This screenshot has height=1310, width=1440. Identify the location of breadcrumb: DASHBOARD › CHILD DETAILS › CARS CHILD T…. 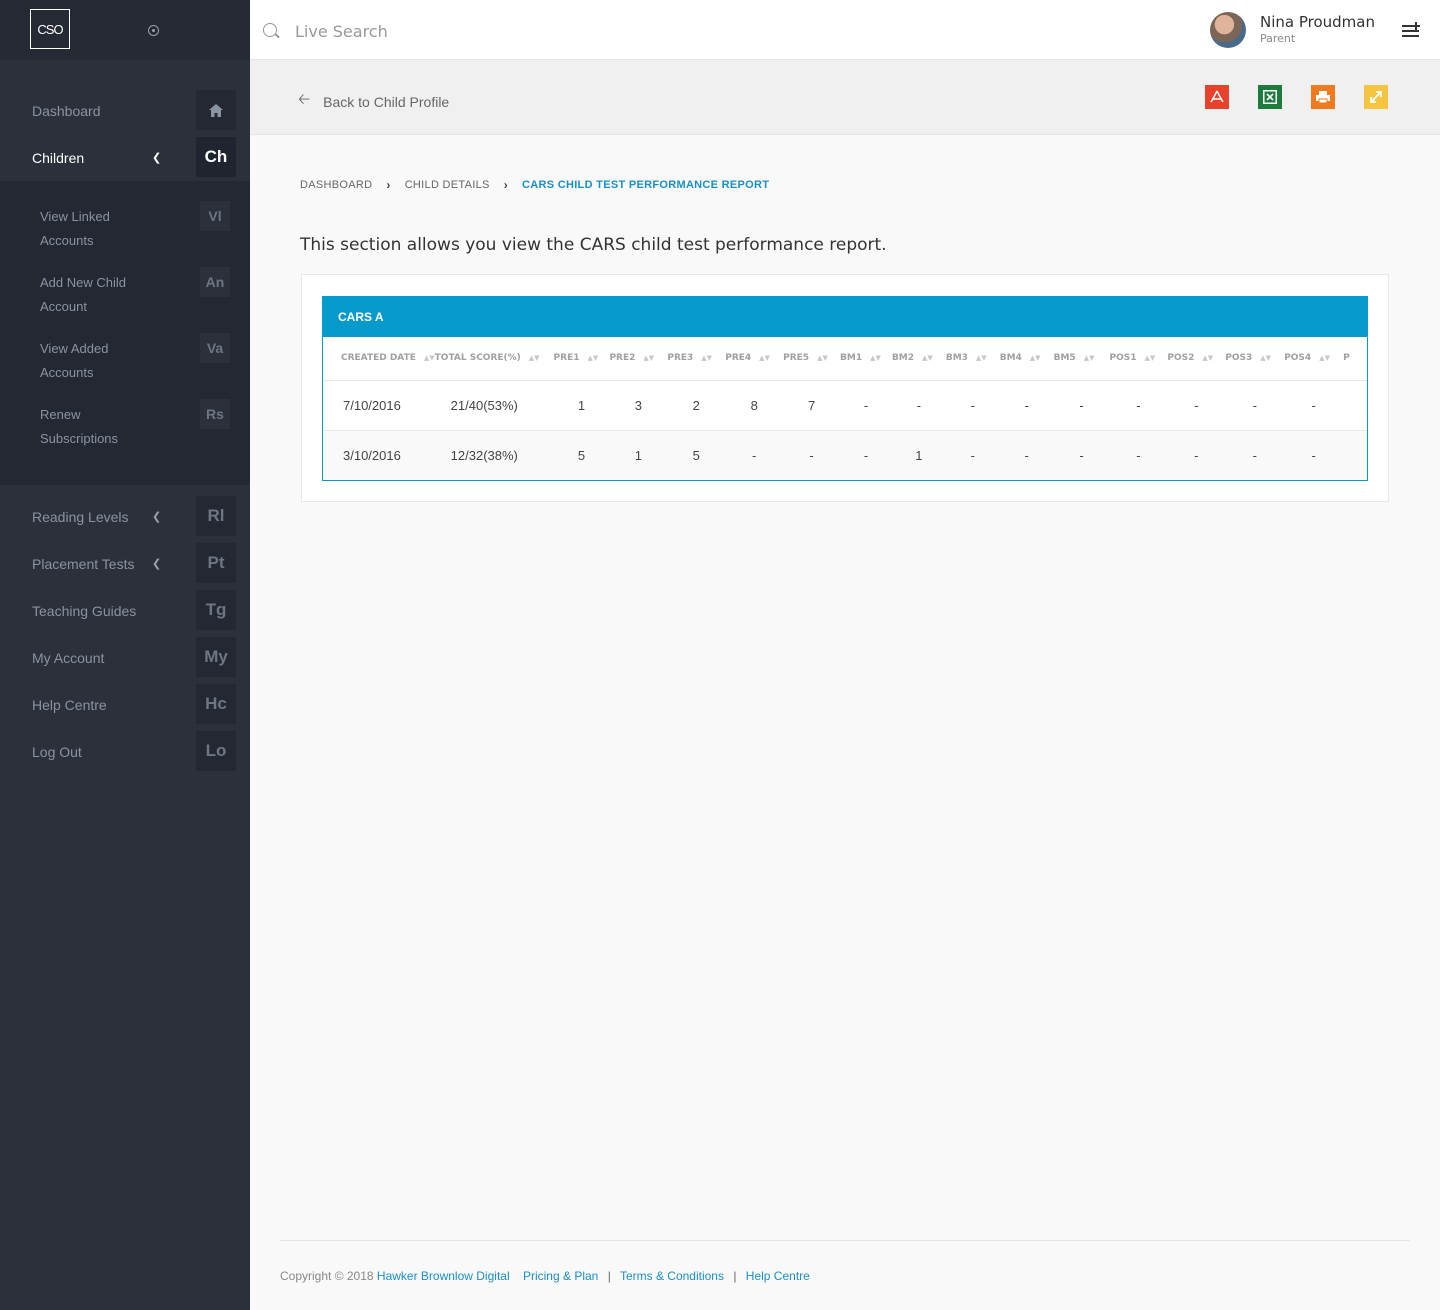
(534, 185).